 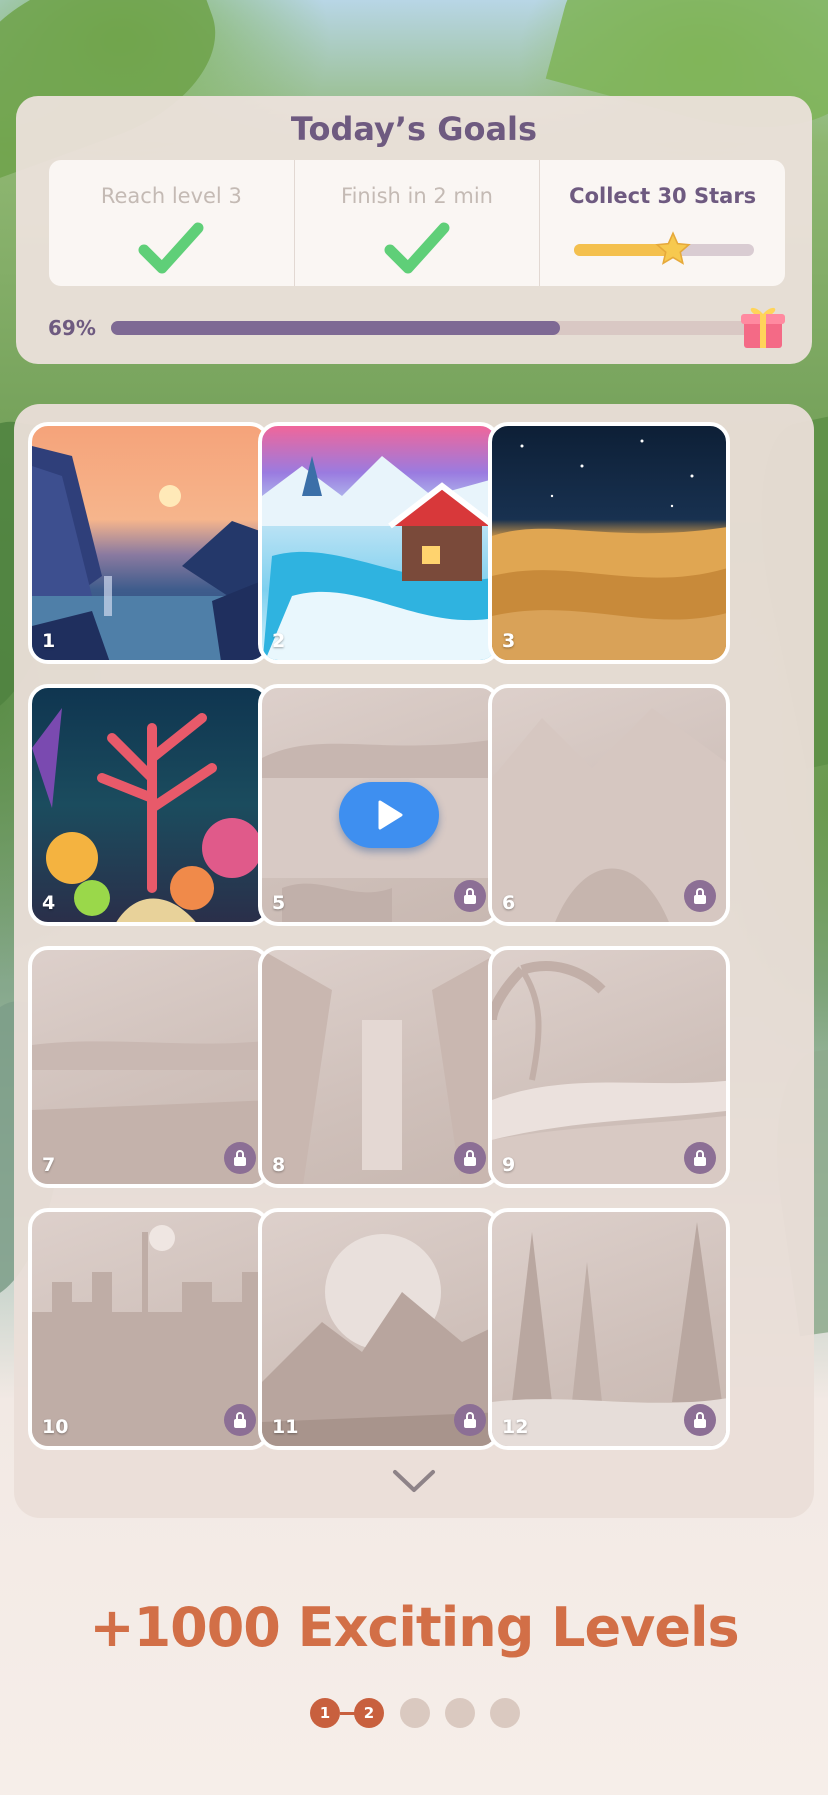 I want to click on level-tile: 6, so click(x=609, y=805).